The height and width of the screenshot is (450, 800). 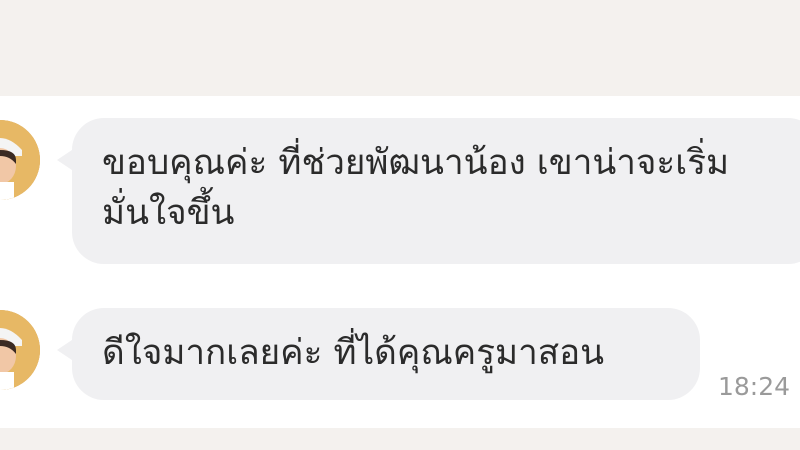 I want to click on message-timestamp: 18:24, so click(x=754, y=386).